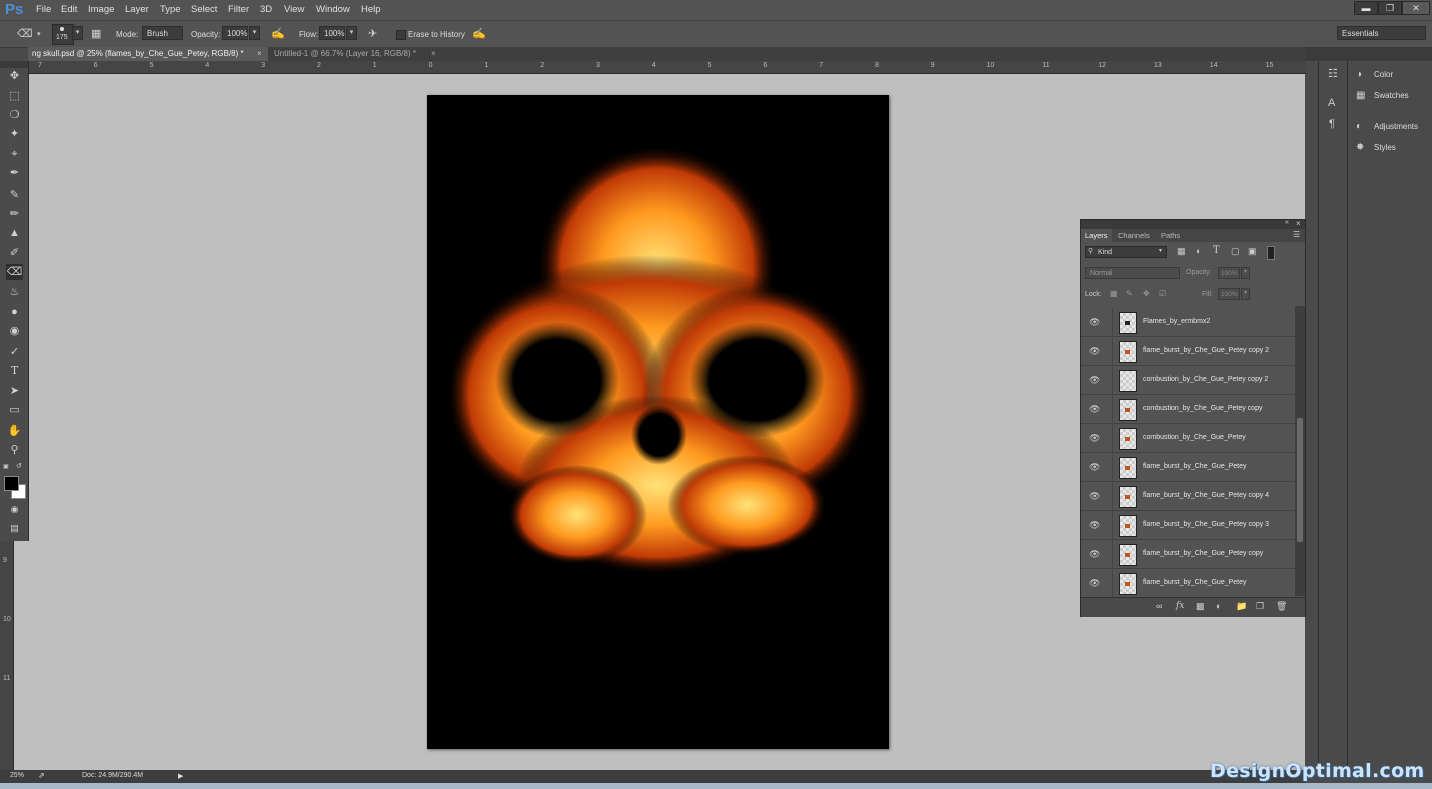  I want to click on menu-file: File, so click(43, 9).